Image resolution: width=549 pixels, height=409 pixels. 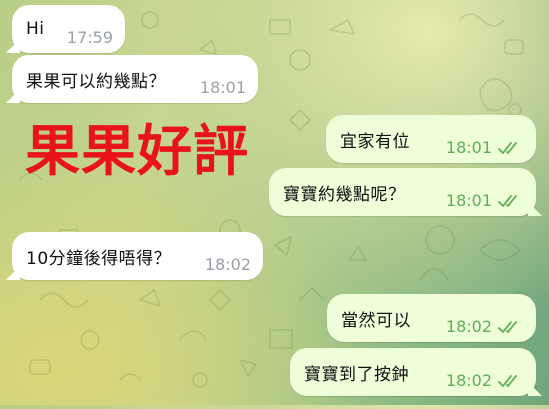 I want to click on message-text: 10分鐘後得唔得？, so click(x=99, y=258).